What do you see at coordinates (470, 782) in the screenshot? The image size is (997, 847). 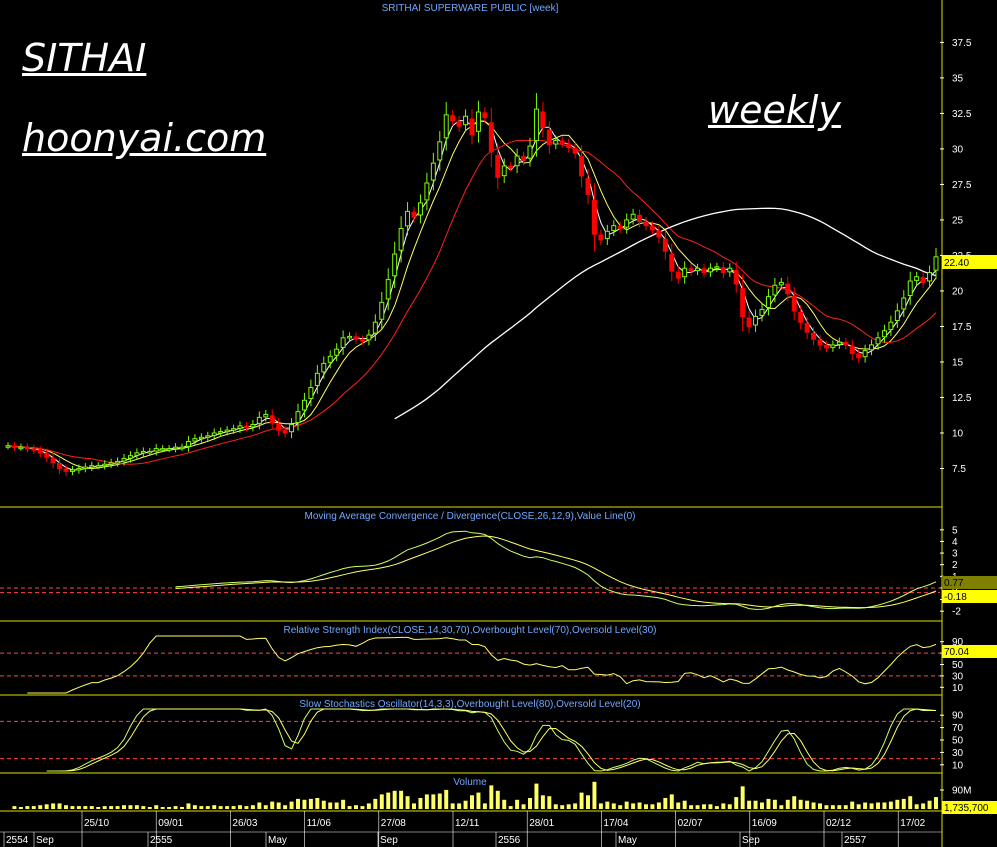 I see `volume-panel-title: Volume` at bounding box center [470, 782].